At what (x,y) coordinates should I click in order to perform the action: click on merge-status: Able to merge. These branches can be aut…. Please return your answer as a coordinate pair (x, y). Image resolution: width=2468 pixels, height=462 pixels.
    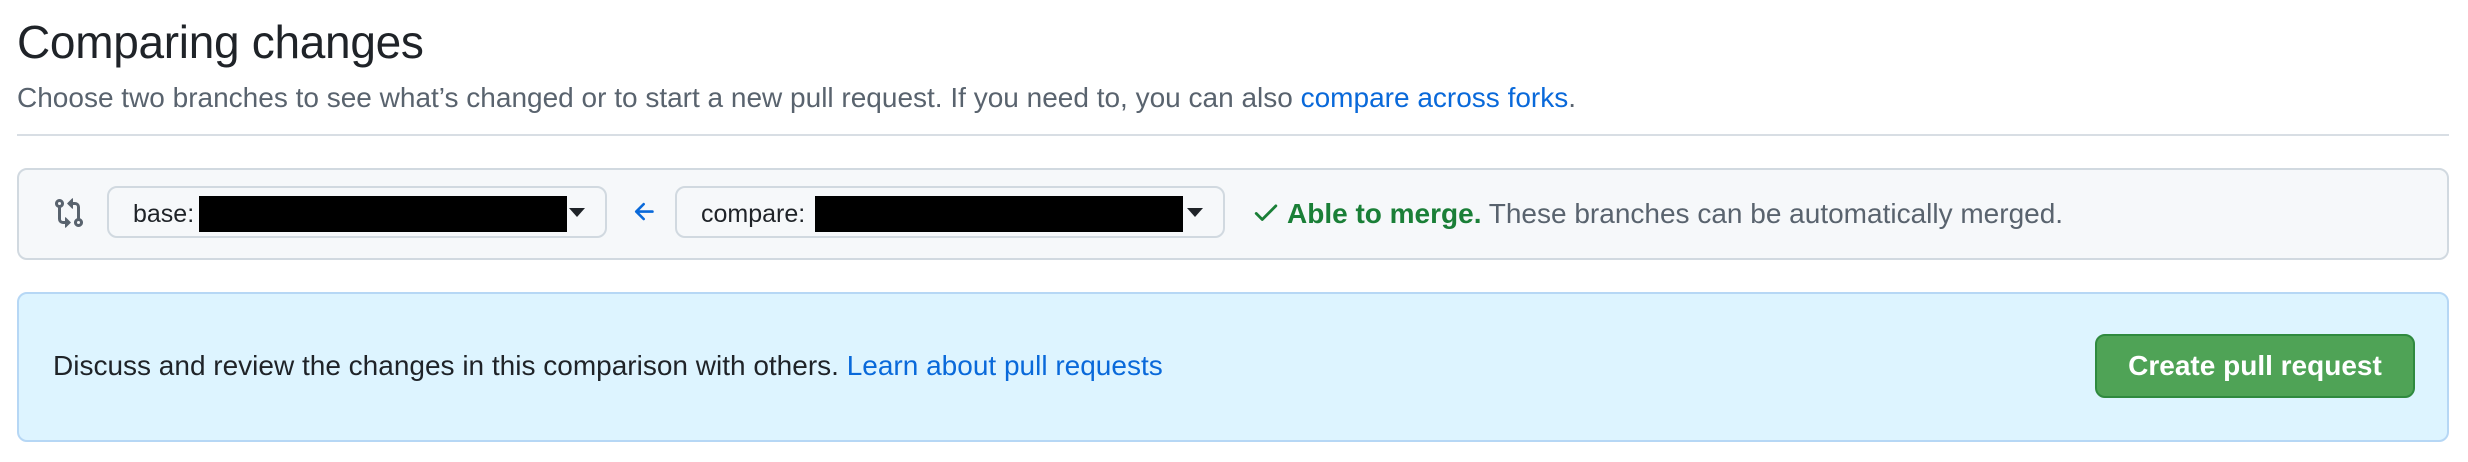
    Looking at the image, I should click on (1657, 214).